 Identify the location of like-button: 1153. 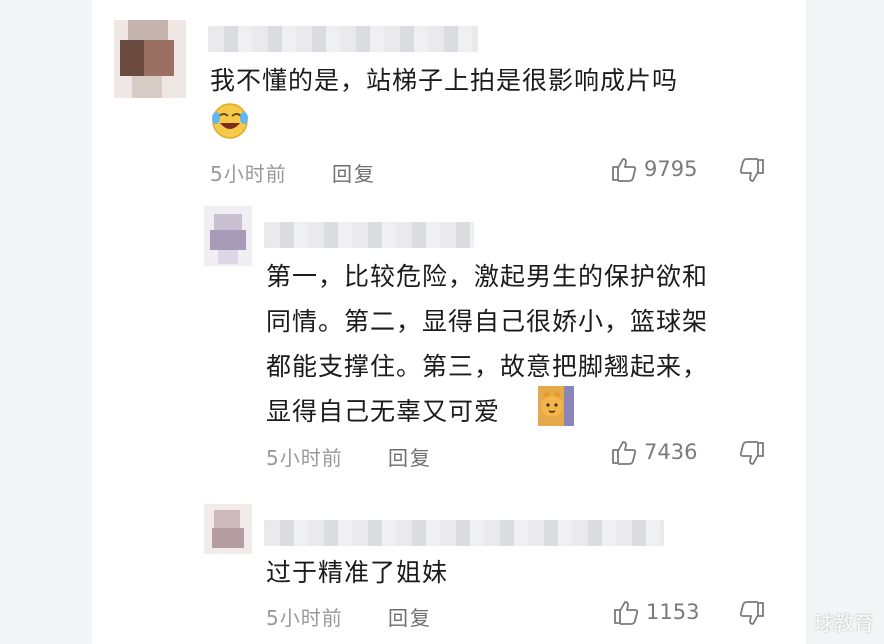
(655, 612).